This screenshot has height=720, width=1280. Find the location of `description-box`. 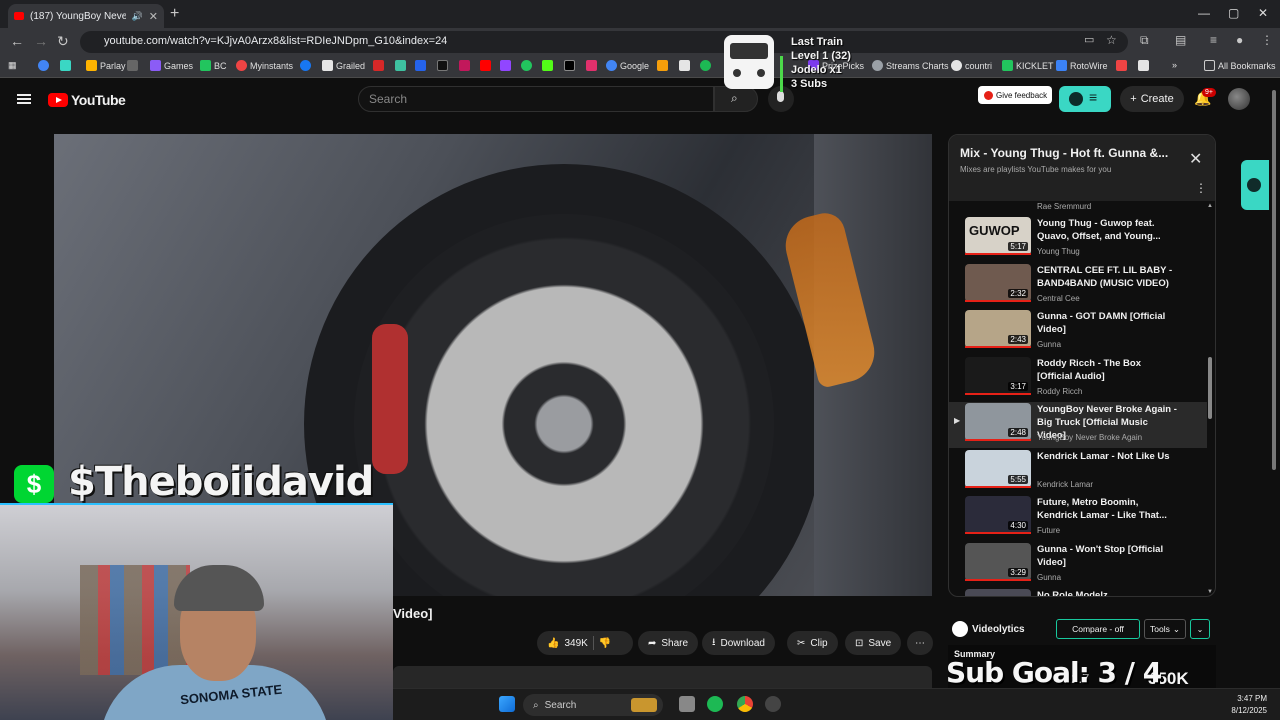

description-box is located at coordinates (662, 677).